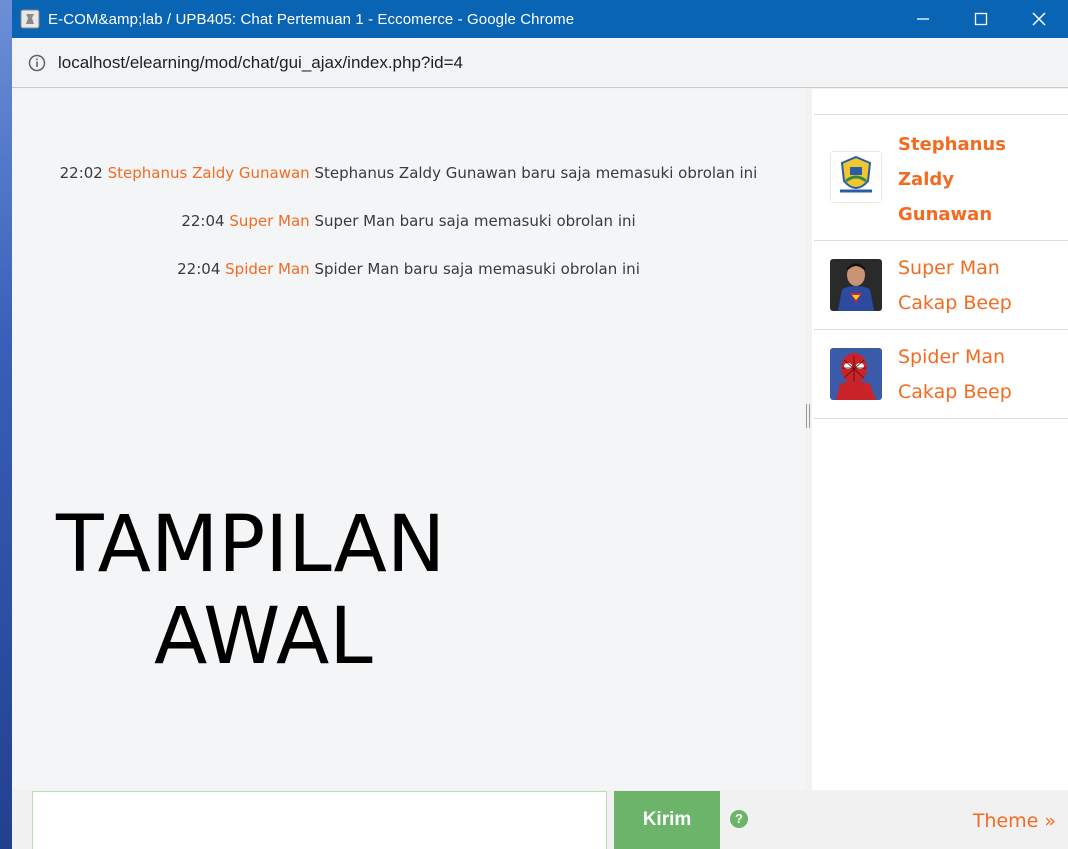 This screenshot has width=1068, height=849. I want to click on message-text: Super Man baru saja memasuki obrolan ini, so click(475, 221).